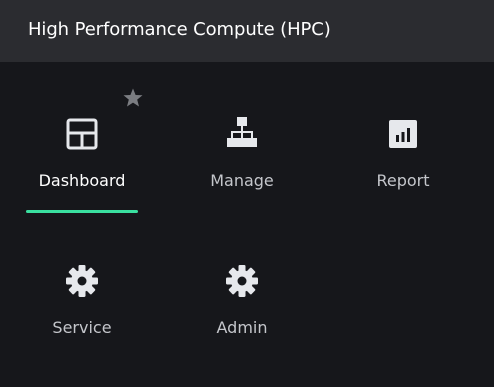  I want to click on app-title: High Performance Compute (HPC), so click(179, 29).